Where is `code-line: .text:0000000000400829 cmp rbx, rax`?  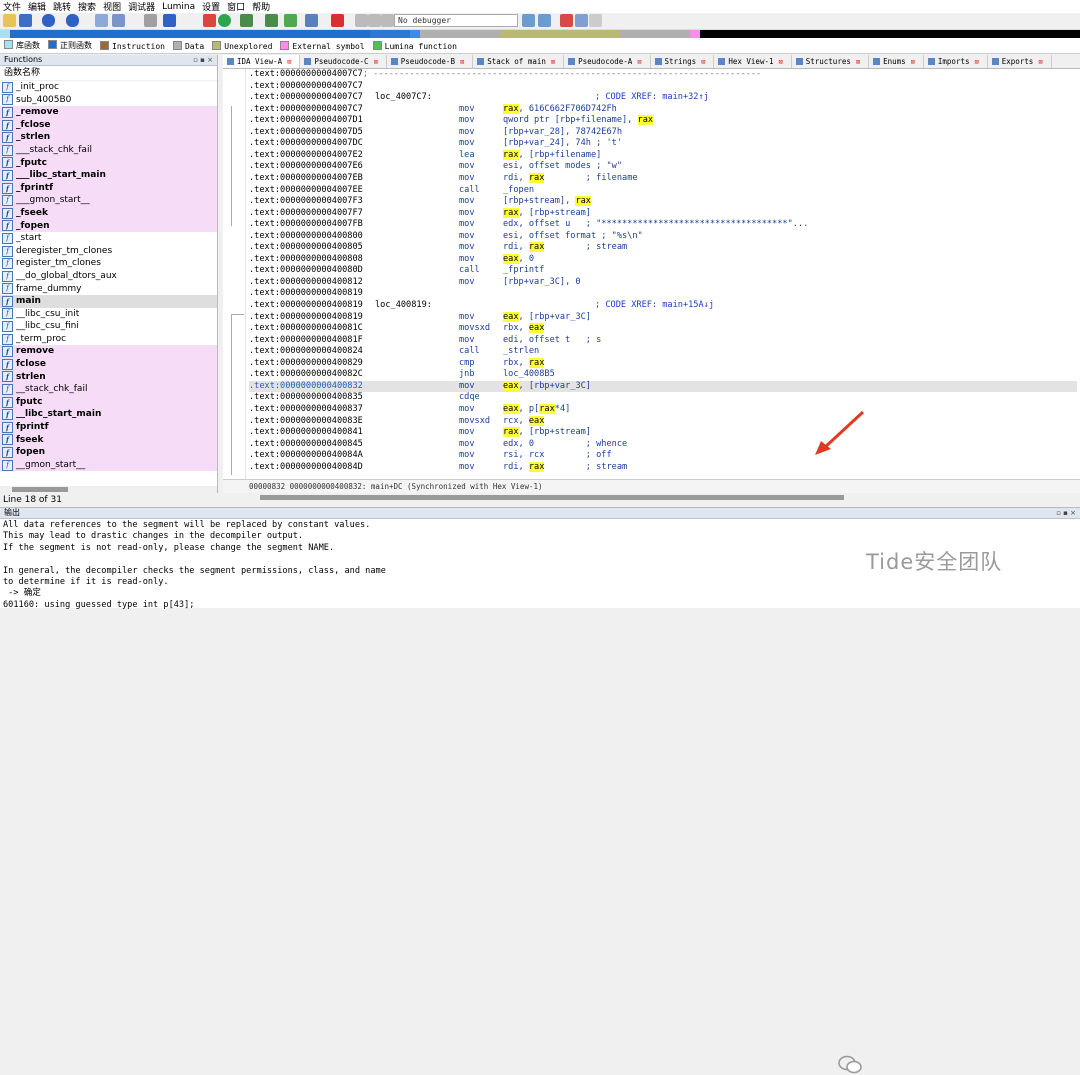 code-line: .text:0000000000400829 cmp rbx, rax is located at coordinates (663, 363).